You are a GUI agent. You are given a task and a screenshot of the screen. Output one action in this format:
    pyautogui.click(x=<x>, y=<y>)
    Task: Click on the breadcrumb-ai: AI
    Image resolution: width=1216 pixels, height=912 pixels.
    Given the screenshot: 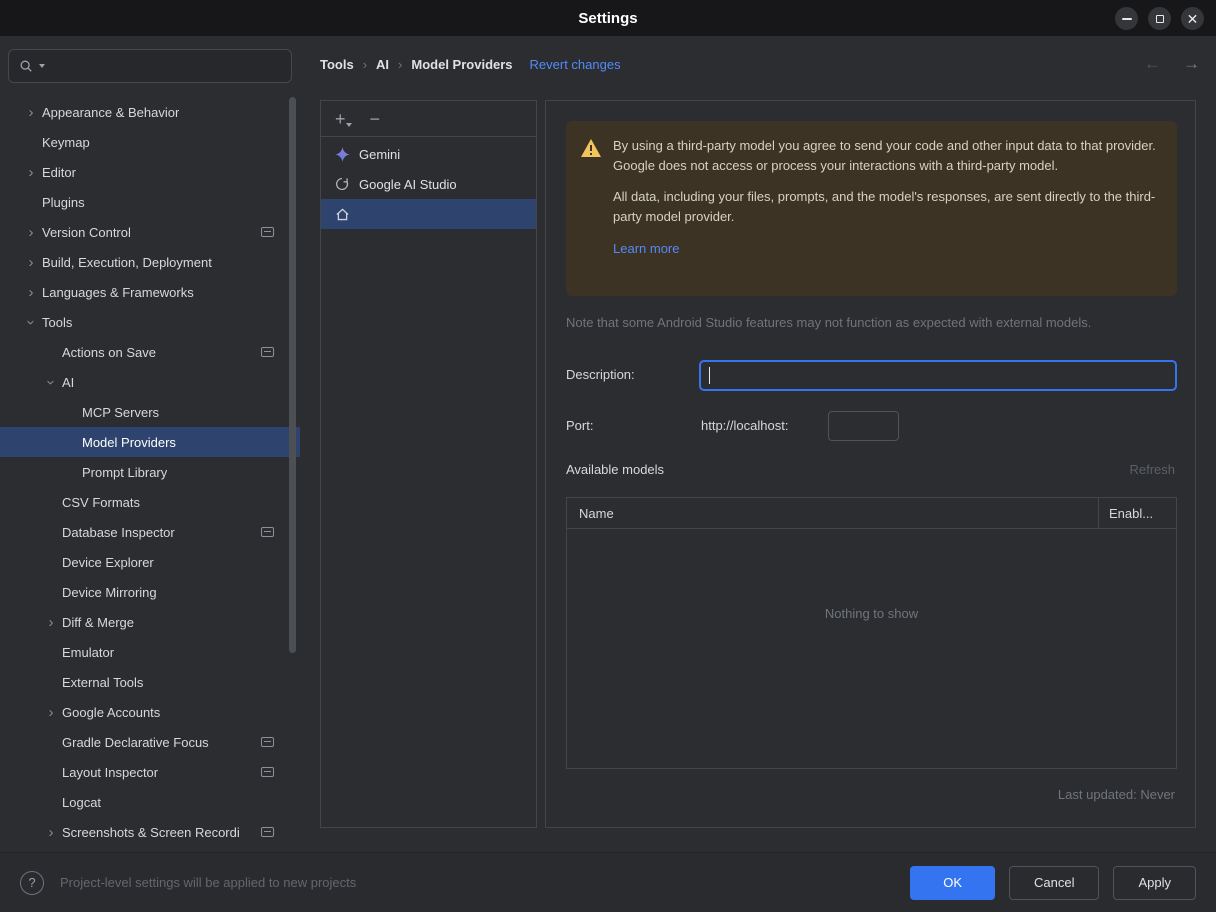 What is the action you would take?
    pyautogui.click(x=382, y=64)
    